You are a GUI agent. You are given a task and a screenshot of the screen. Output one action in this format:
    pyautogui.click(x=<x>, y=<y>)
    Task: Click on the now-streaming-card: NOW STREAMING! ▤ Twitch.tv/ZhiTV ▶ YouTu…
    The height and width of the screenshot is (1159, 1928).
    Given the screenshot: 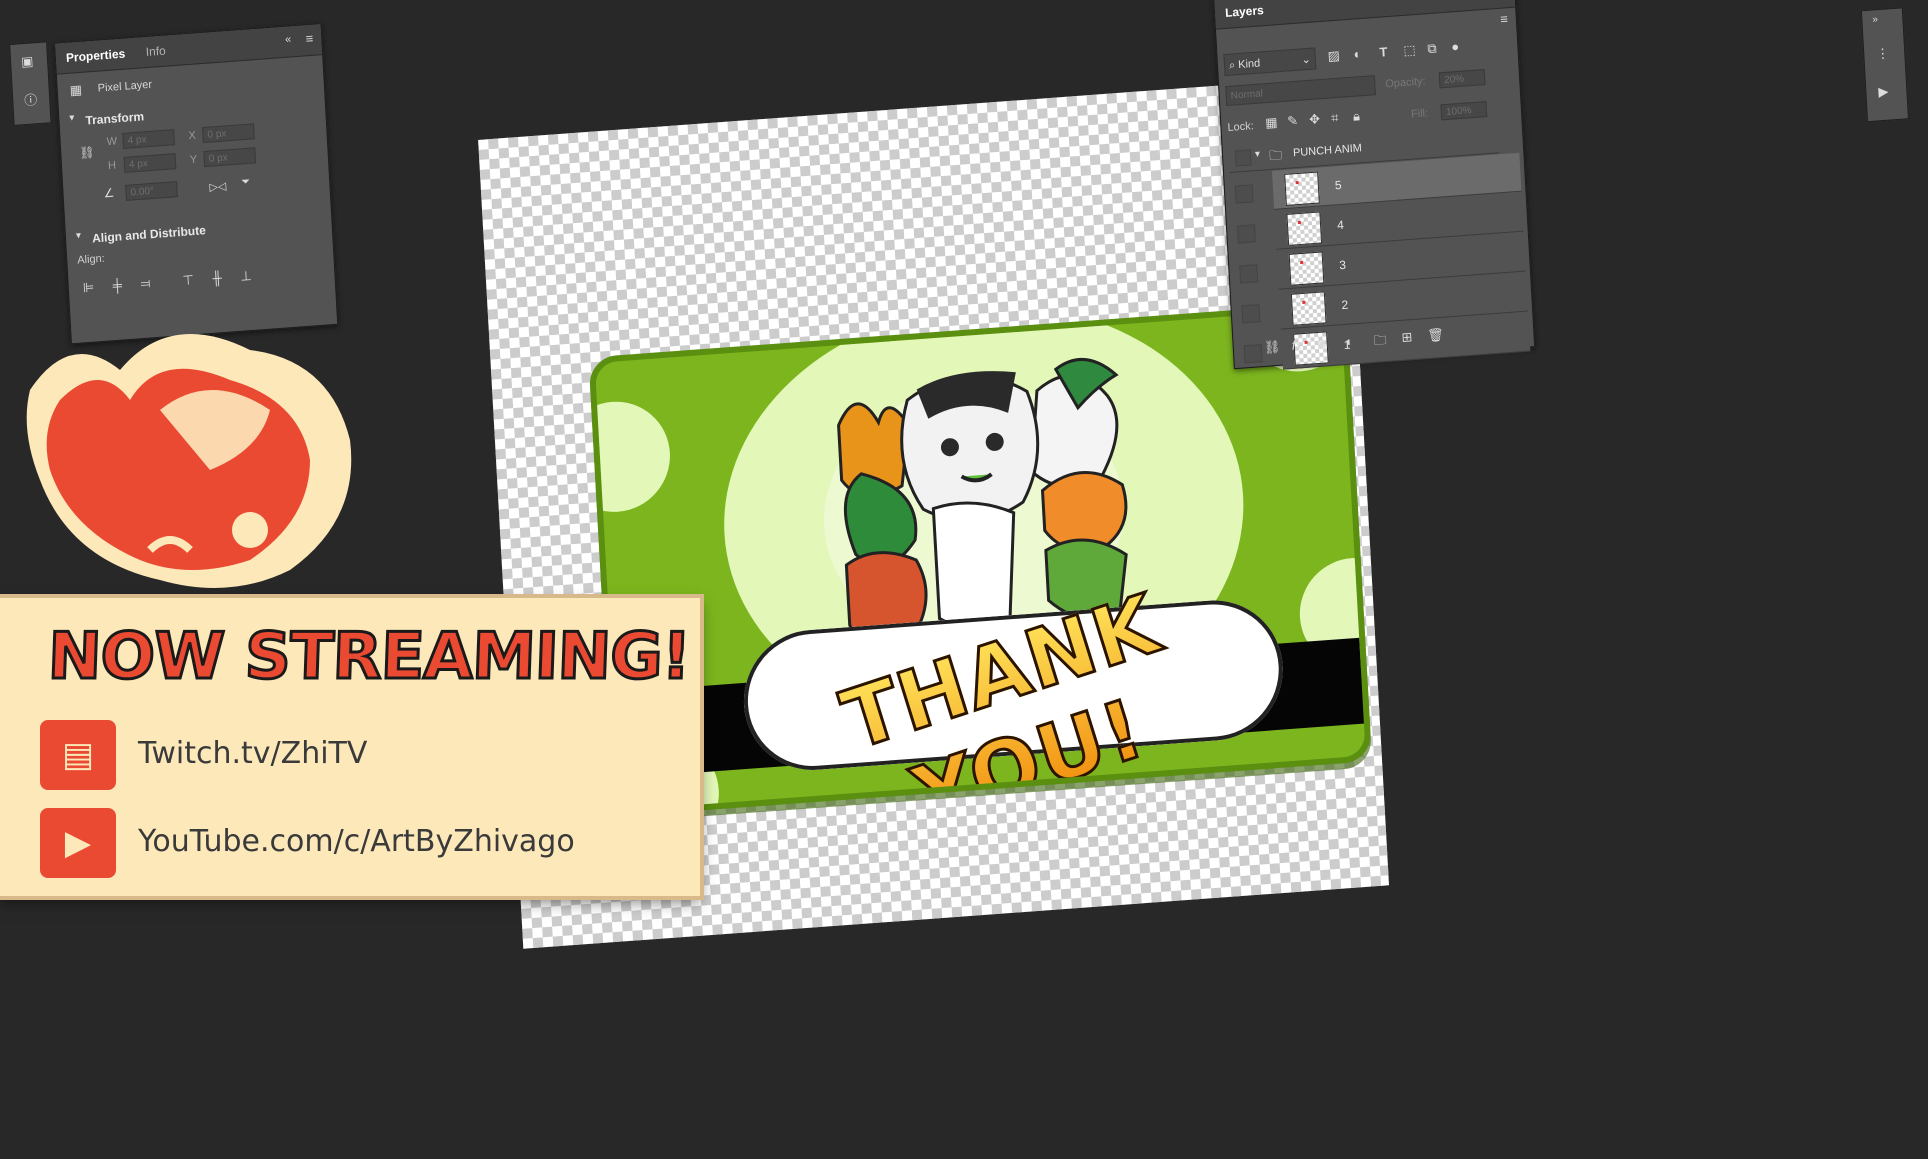 What is the action you would take?
    pyautogui.click(x=350, y=747)
    